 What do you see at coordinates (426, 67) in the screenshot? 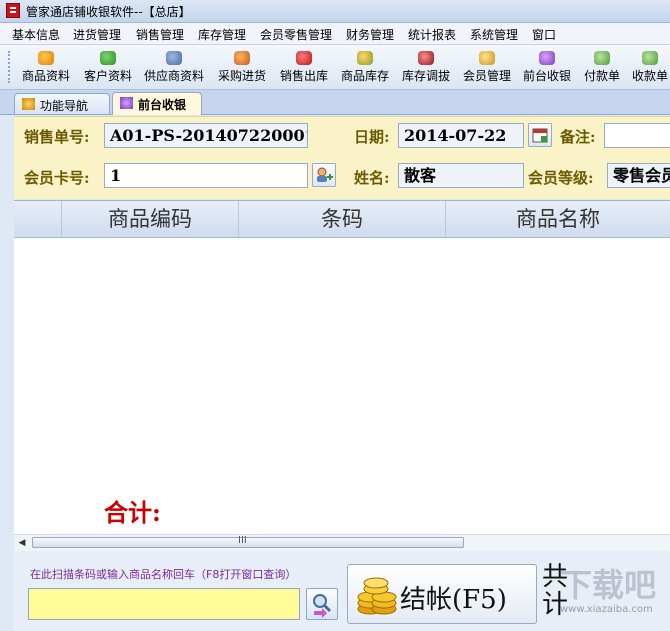
I see `toolbar-transfer-button: 库存调拔` at bounding box center [426, 67].